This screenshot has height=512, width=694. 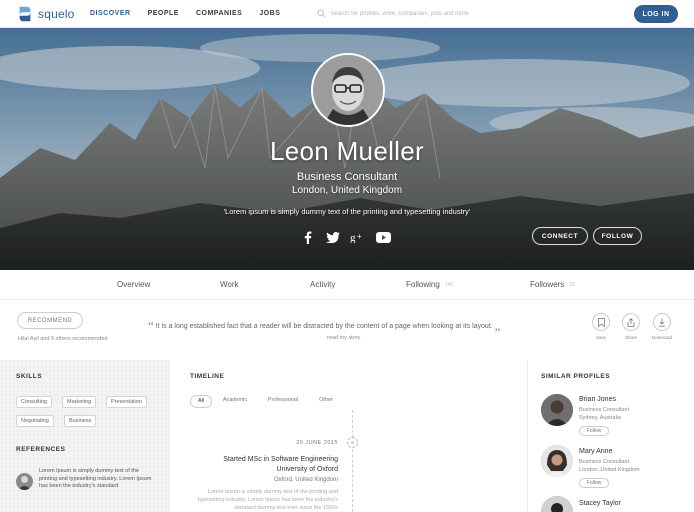 I want to click on share-circle, so click(x=631, y=322).